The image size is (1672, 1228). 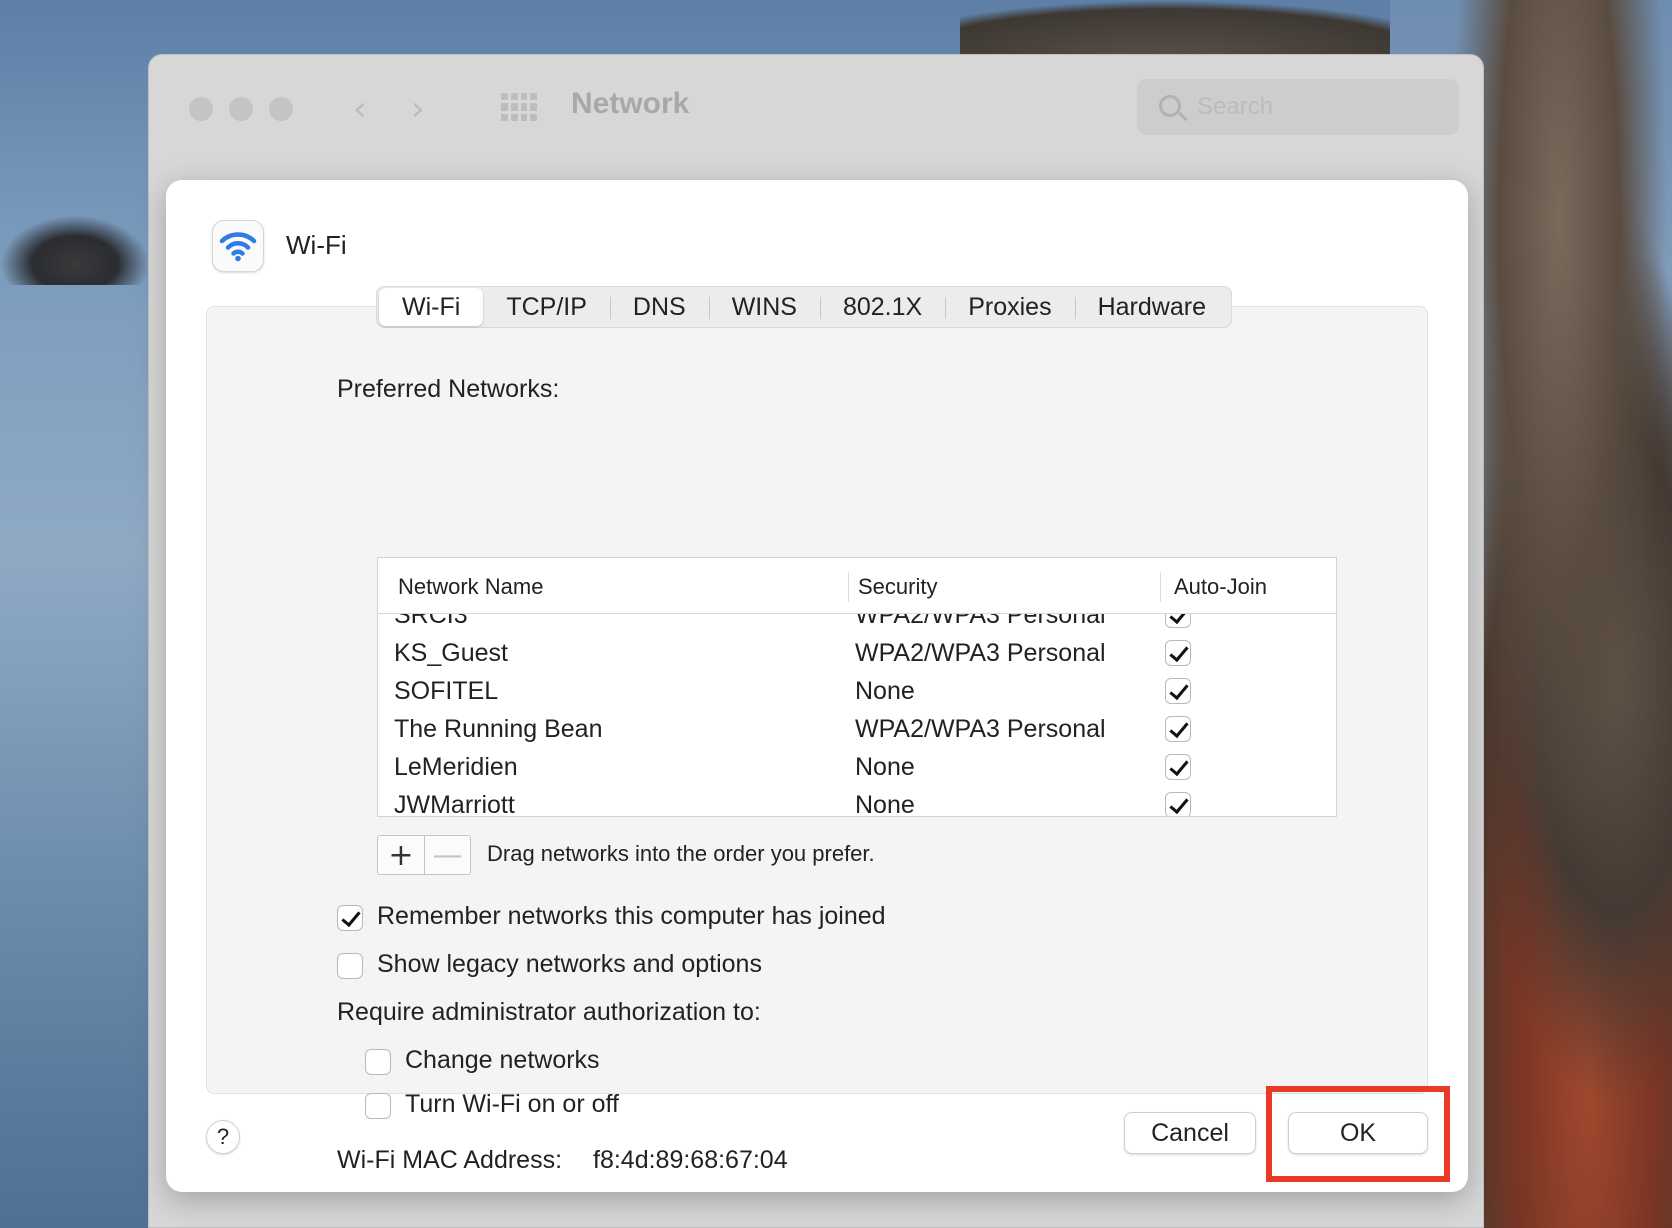 I want to click on tab-8021x: 802.1X, so click(x=882, y=307).